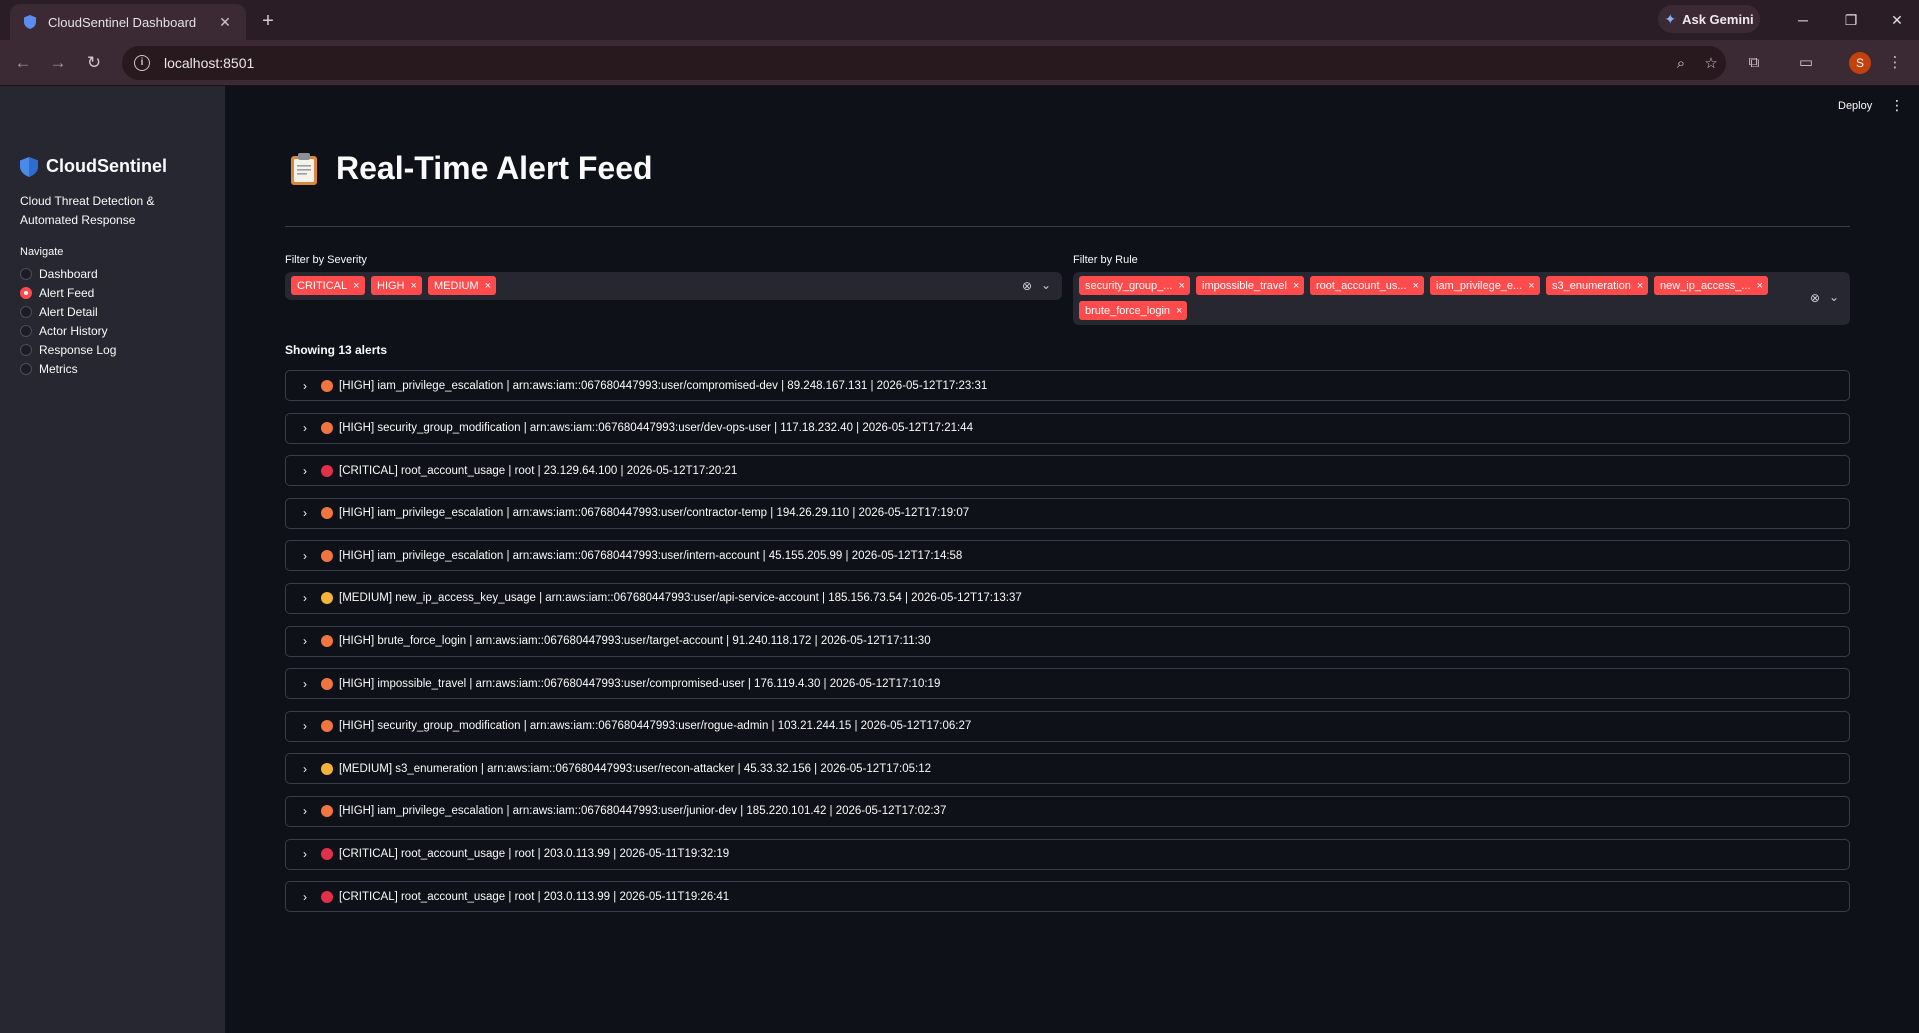 Image resolution: width=1919 pixels, height=1033 pixels. What do you see at coordinates (1803, 20) in the screenshot?
I see `minimize-icon: ─` at bounding box center [1803, 20].